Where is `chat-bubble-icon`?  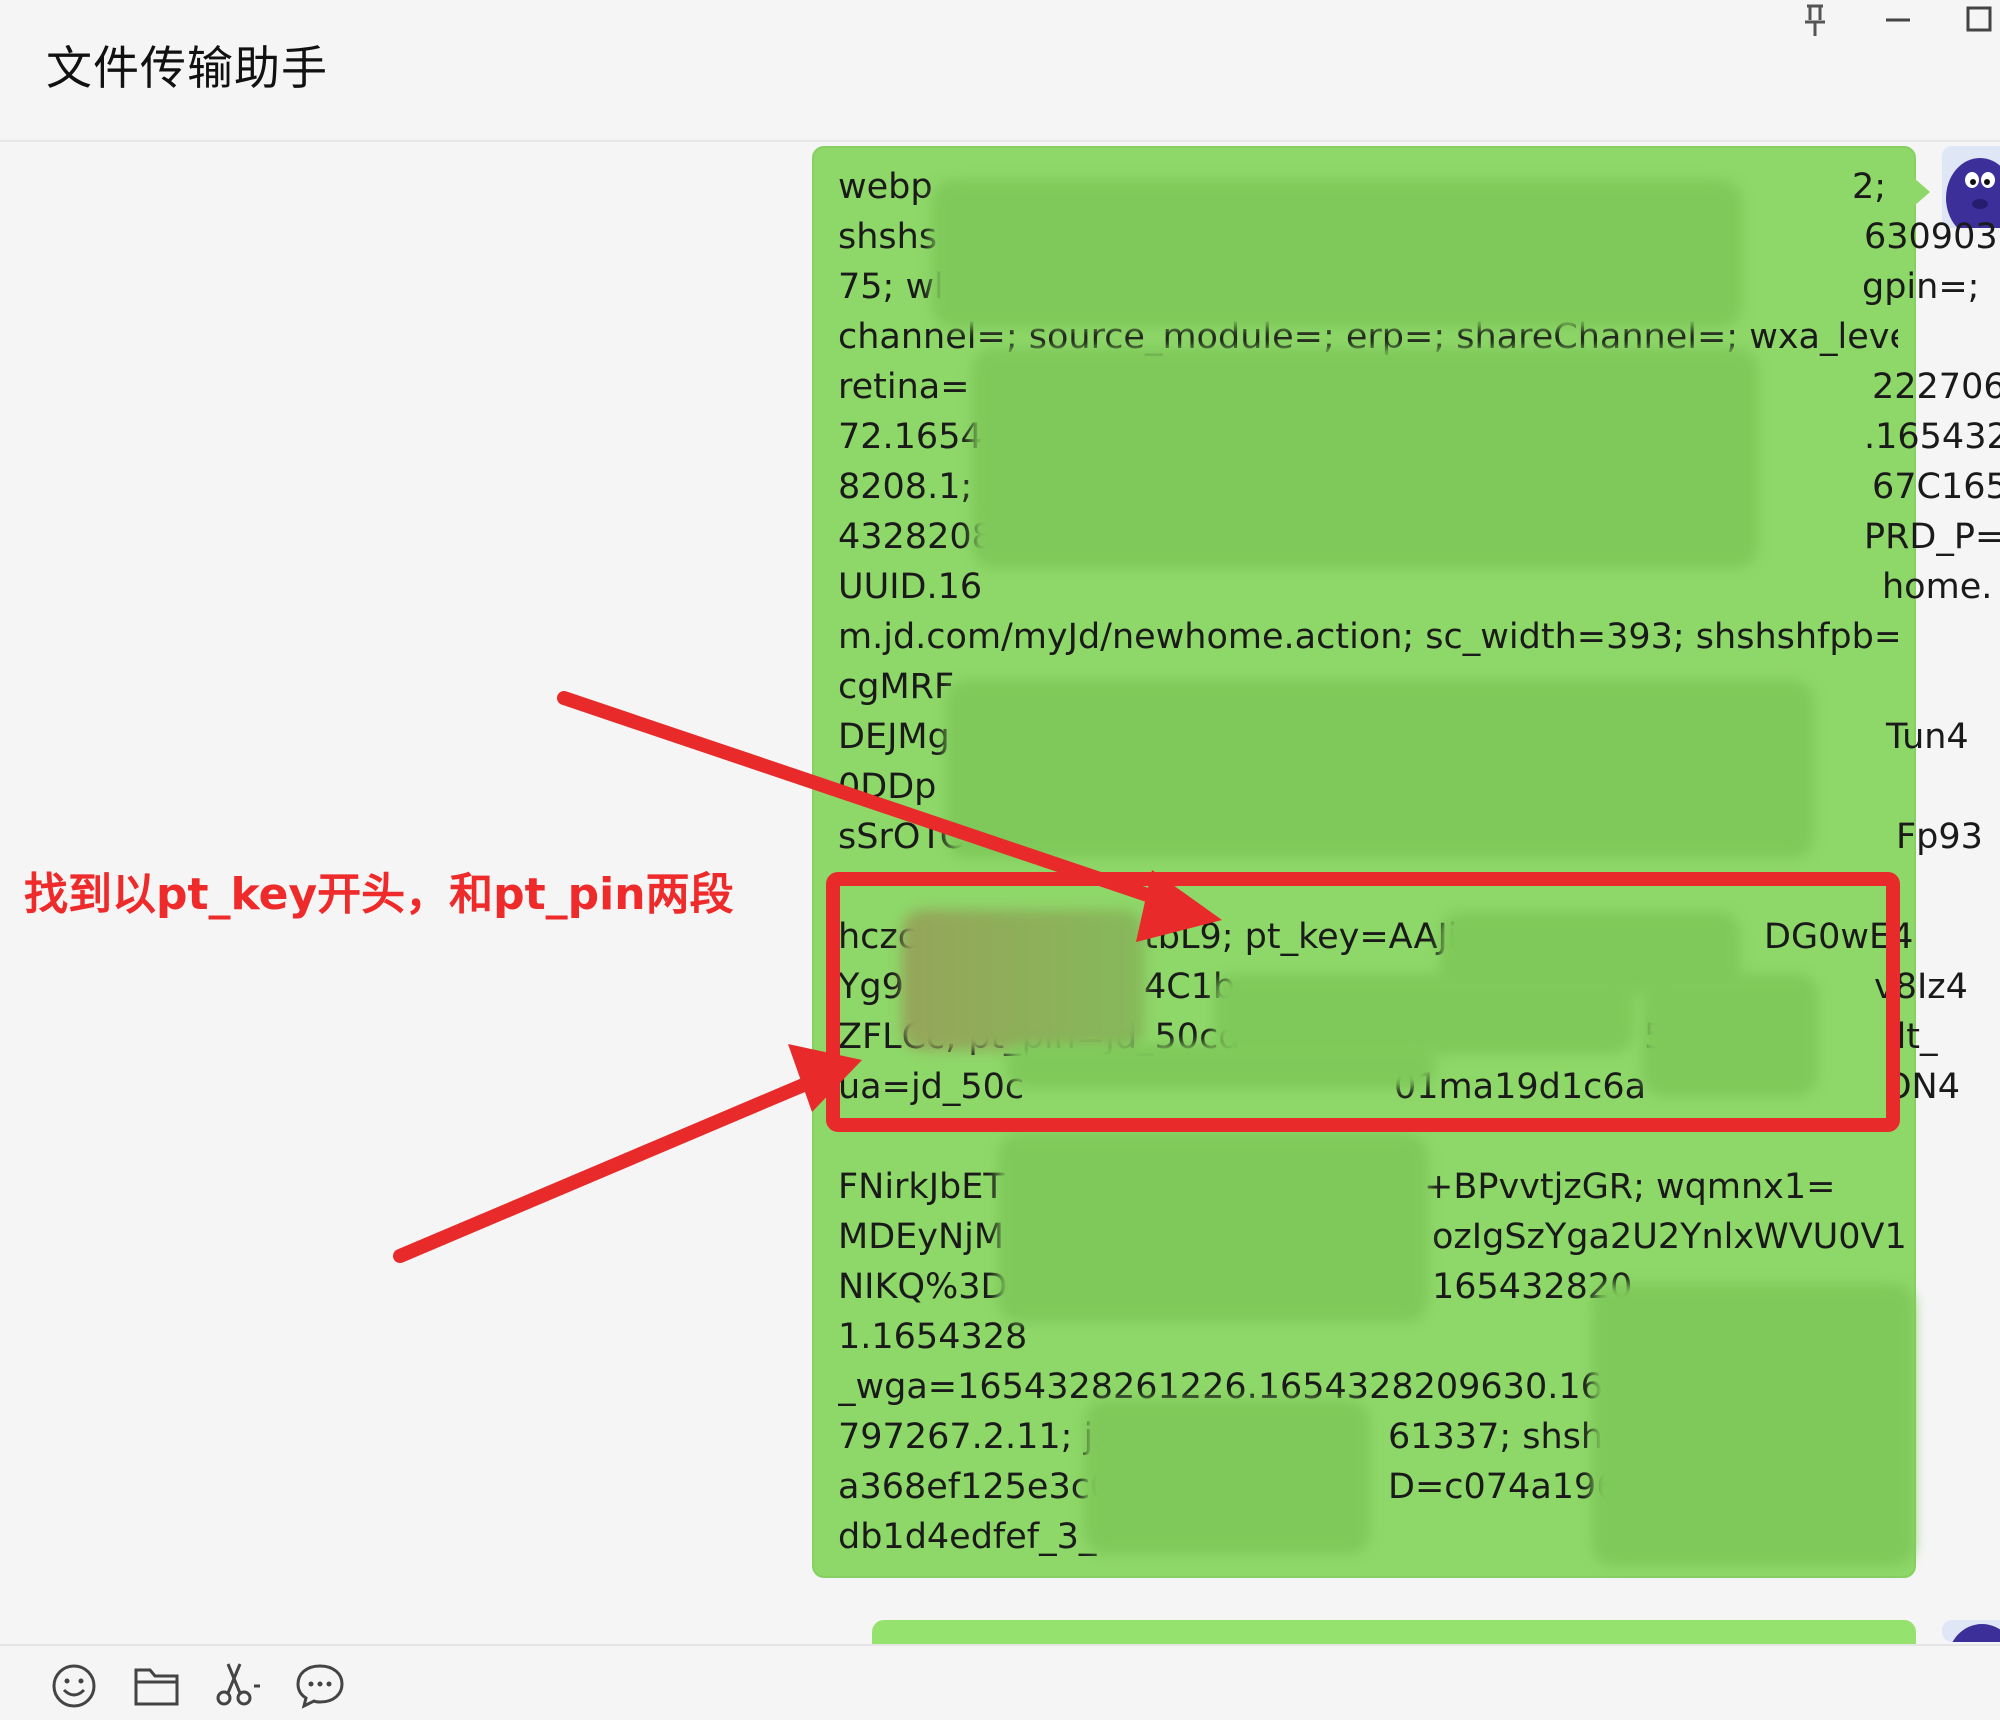 chat-bubble-icon is located at coordinates (320, 1686).